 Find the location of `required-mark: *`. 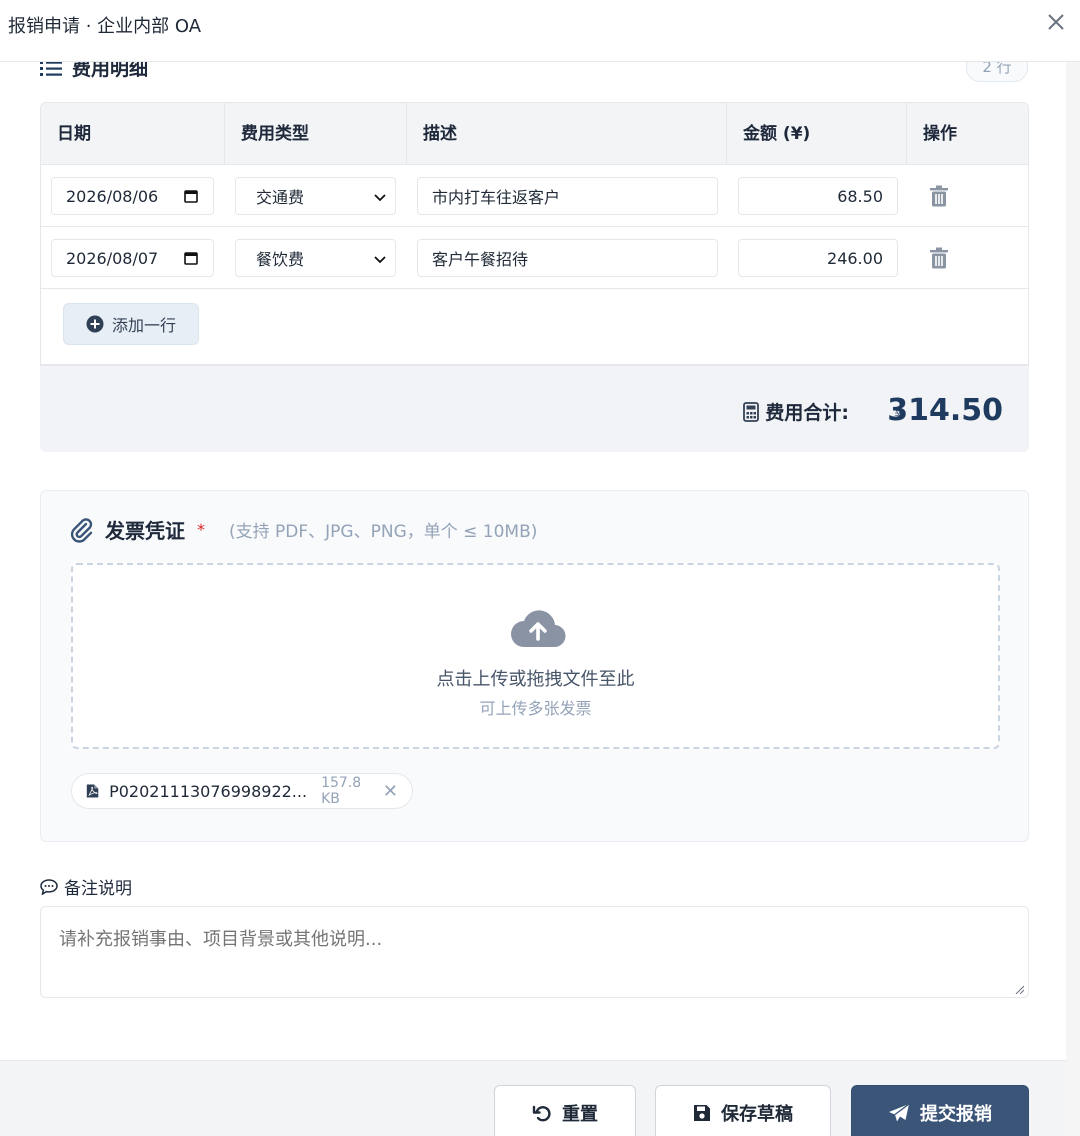

required-mark: * is located at coordinates (201, 529).